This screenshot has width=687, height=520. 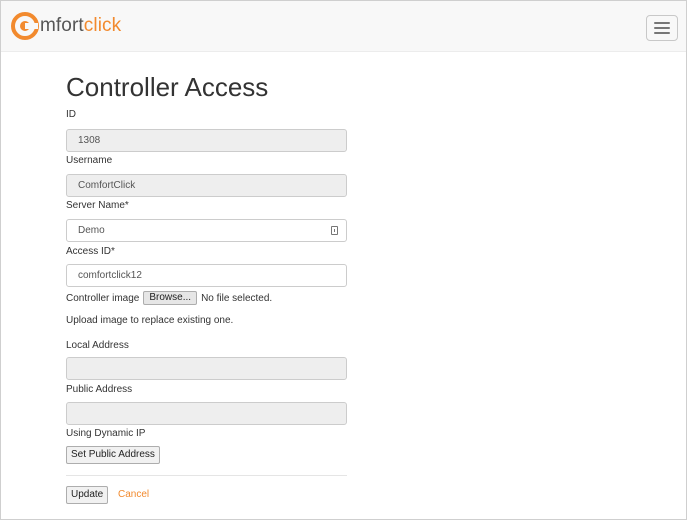 I want to click on id-field: 1308, so click(x=206, y=140).